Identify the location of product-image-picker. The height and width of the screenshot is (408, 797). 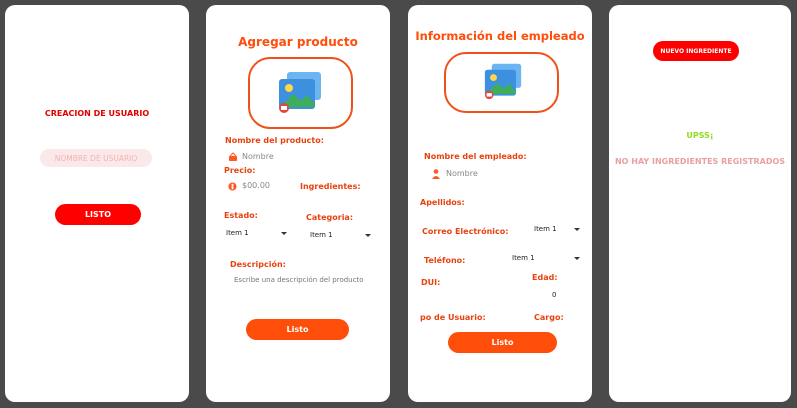
(300, 93).